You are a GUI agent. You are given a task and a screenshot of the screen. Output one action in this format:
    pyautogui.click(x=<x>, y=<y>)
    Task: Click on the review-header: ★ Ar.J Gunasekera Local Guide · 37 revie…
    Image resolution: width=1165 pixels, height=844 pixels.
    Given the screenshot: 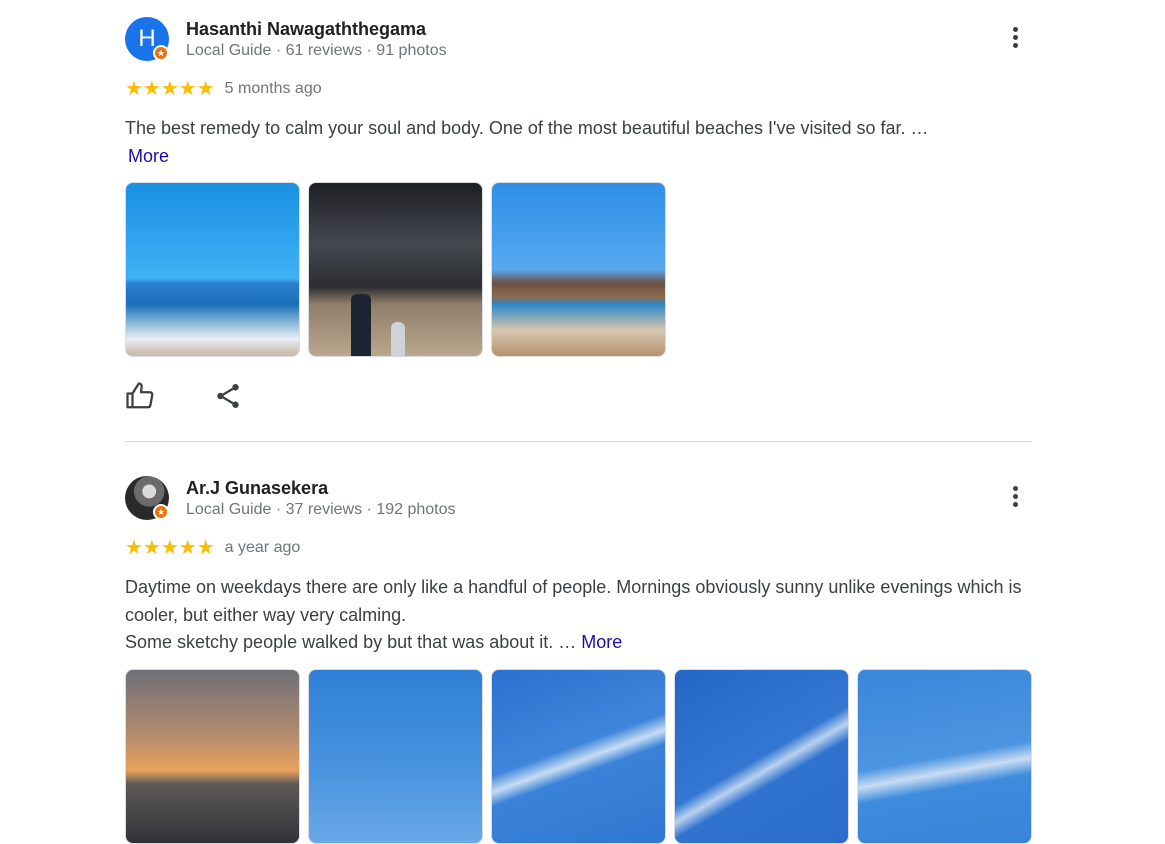 What is the action you would take?
    pyautogui.click(x=578, y=500)
    